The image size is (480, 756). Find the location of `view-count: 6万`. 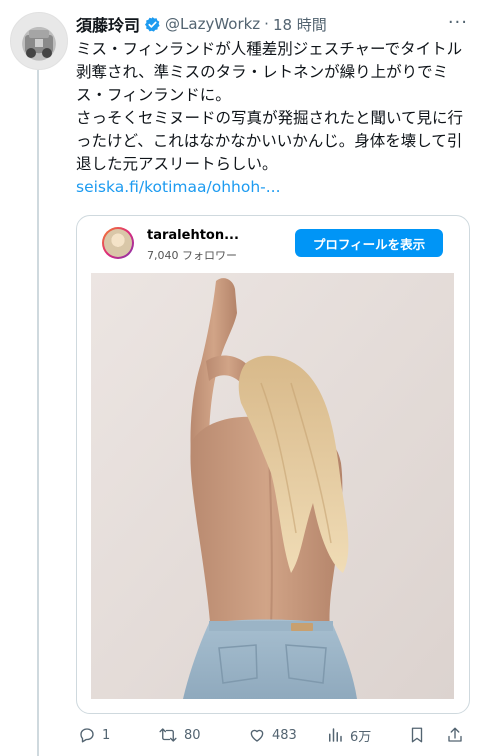

view-count: 6万 is located at coordinates (361, 737).